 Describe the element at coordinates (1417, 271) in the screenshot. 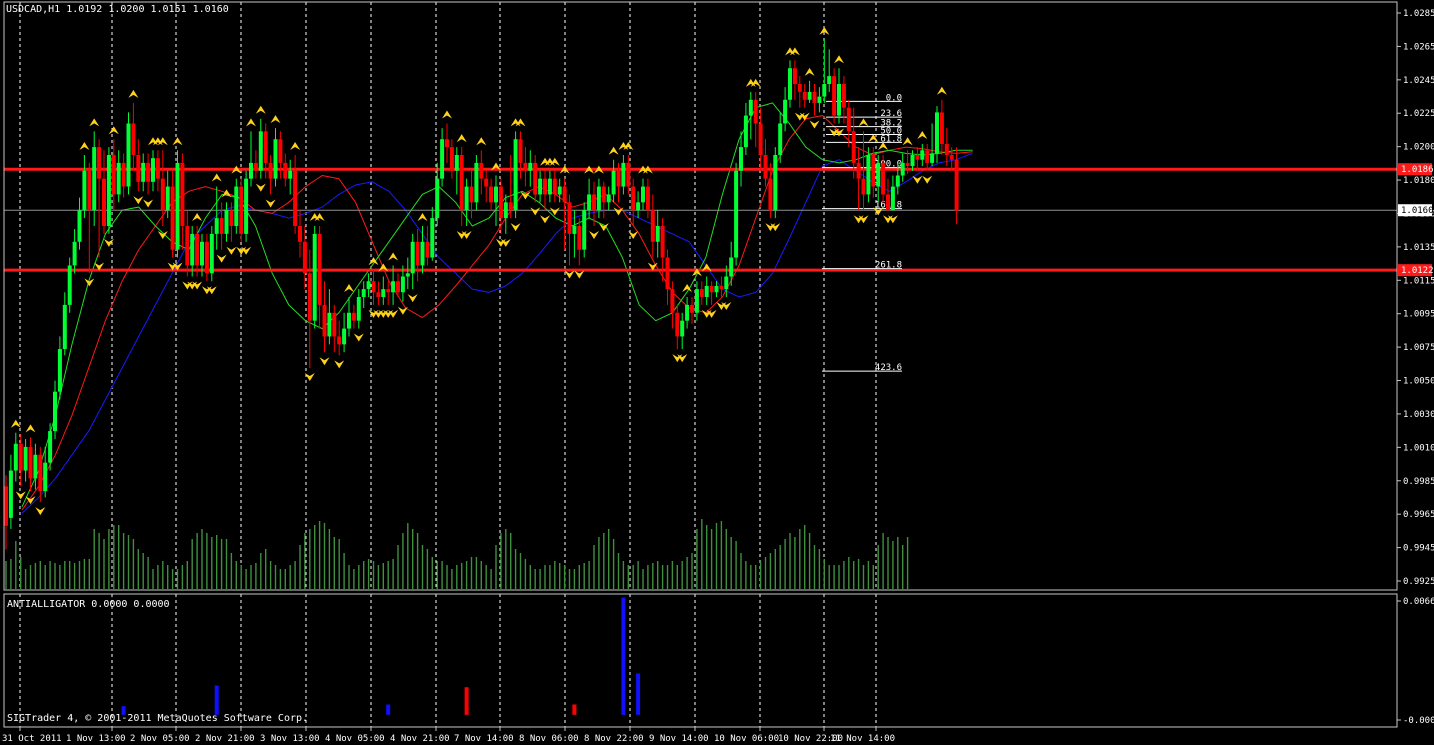

I see `price-badge-label: 1.0122` at that location.